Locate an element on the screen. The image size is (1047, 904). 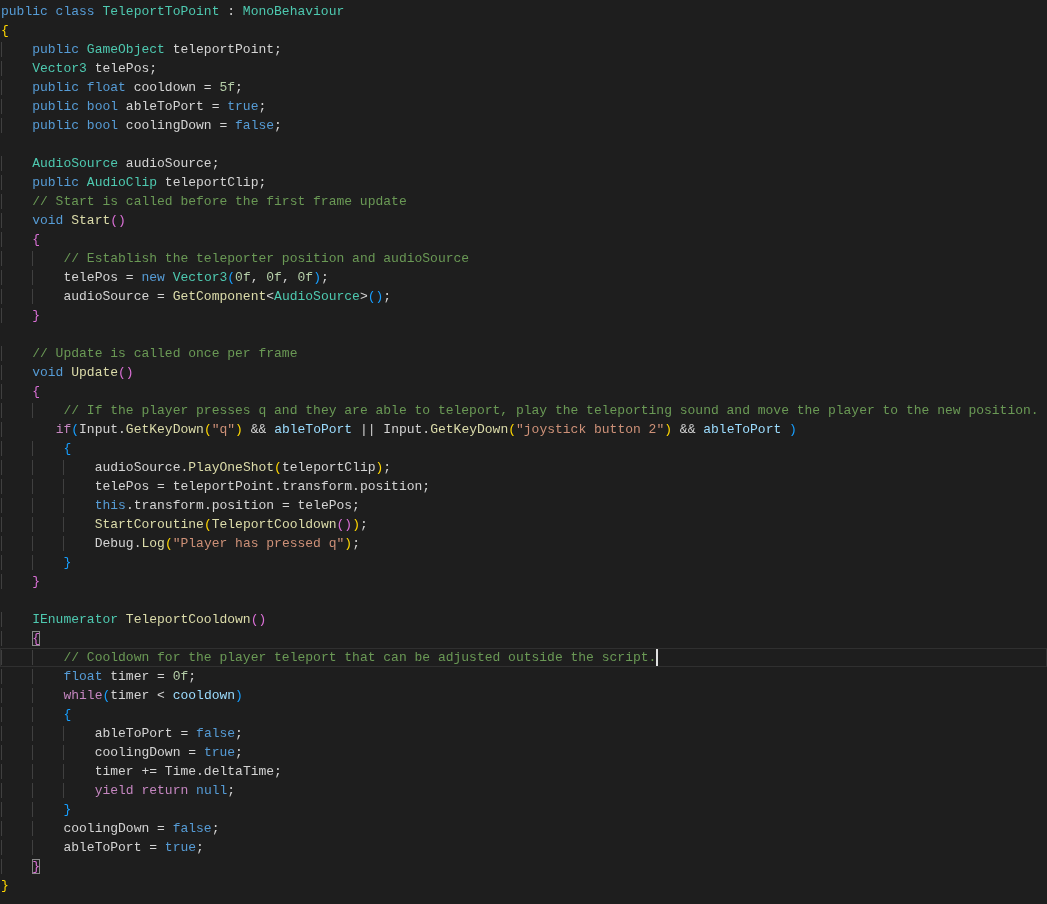
code-line: coolingDown = true; is located at coordinates (122, 752).